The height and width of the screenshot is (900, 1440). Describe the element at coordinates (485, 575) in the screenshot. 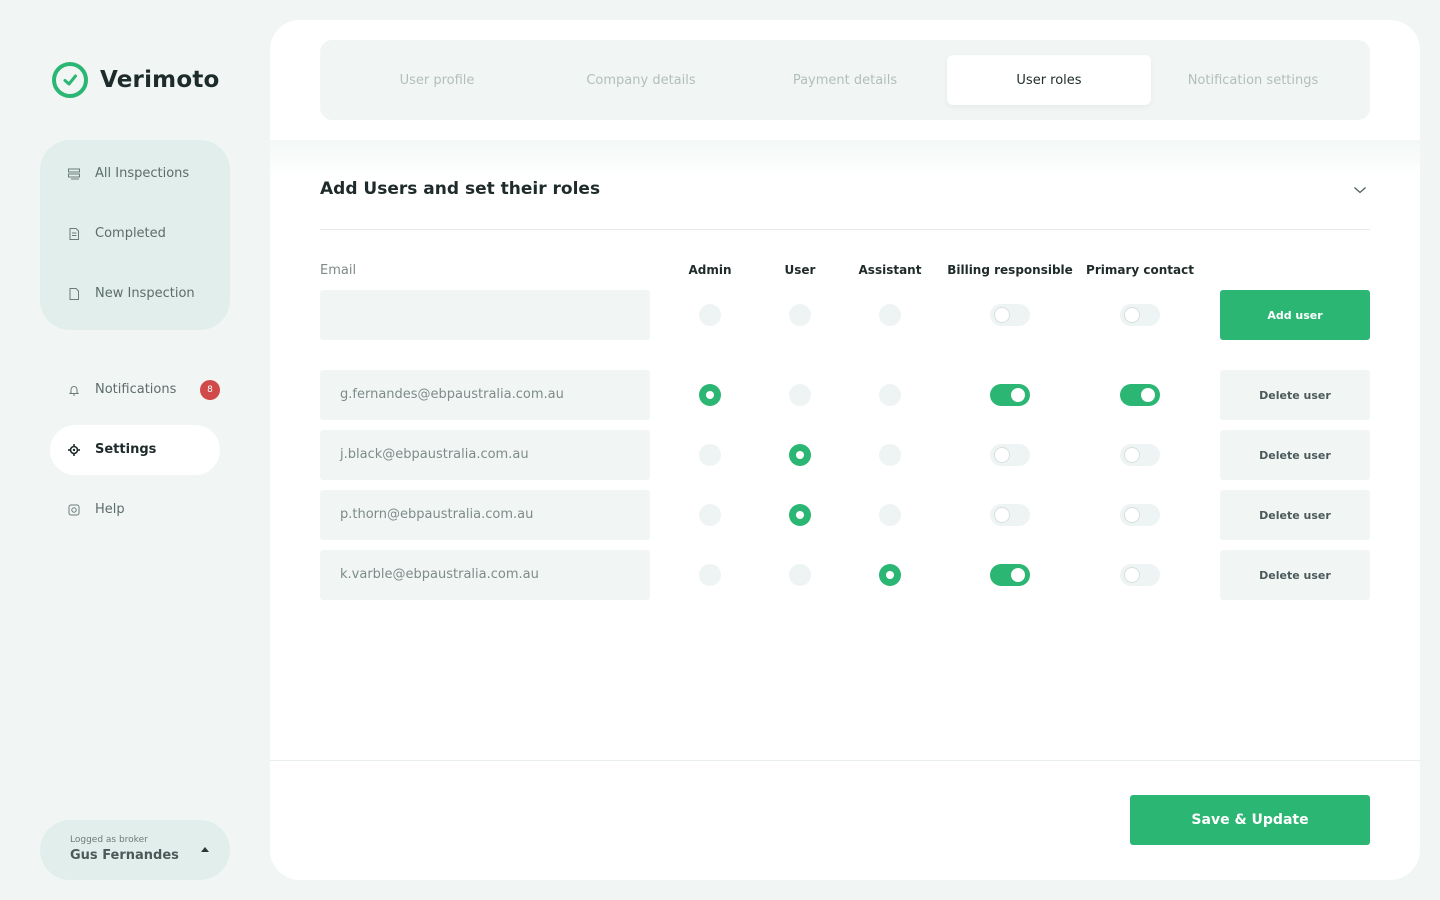

I see `user-email-field: k.varble@ebpaustralia.com.au` at that location.